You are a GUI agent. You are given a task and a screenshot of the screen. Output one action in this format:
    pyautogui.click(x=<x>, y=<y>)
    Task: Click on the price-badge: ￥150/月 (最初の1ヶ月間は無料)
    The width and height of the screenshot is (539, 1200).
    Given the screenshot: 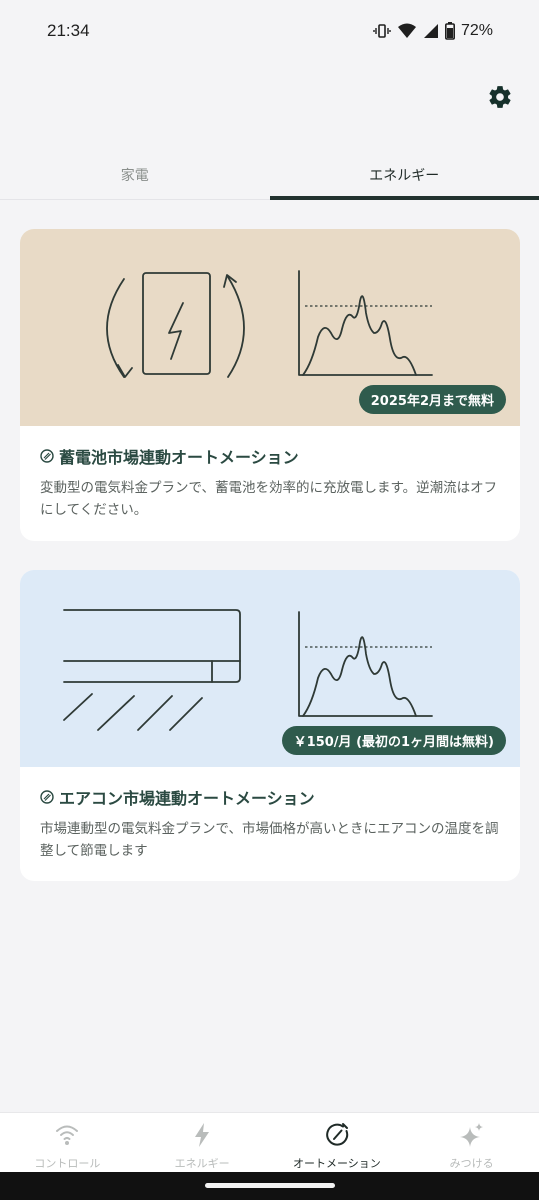 What is the action you would take?
    pyautogui.click(x=393, y=740)
    